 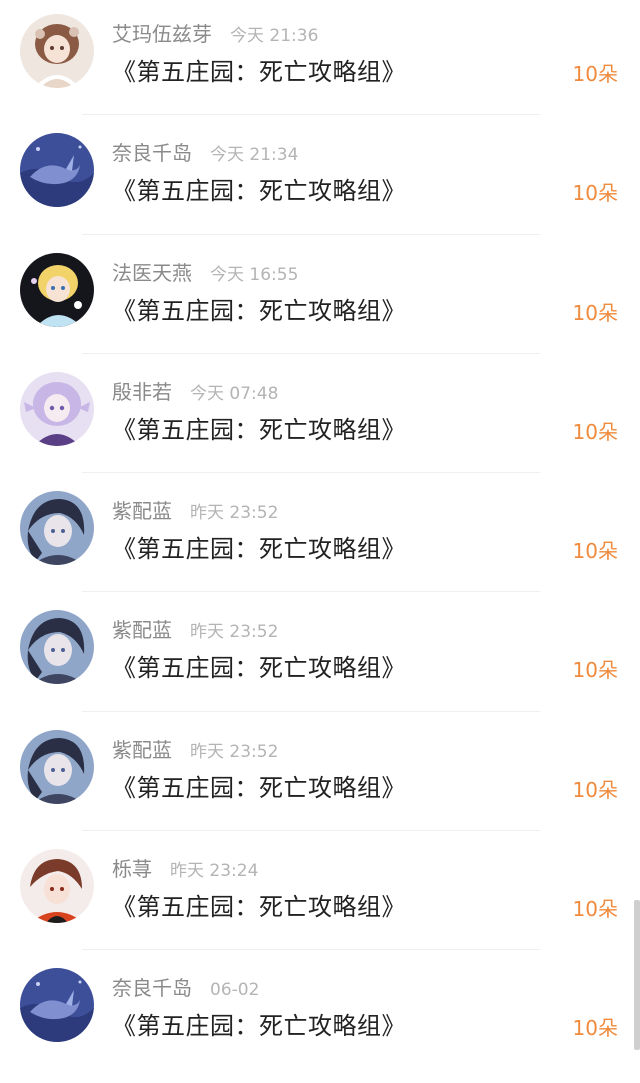 What do you see at coordinates (254, 274) in the screenshot?
I see `timestamp: 今天 16:55` at bounding box center [254, 274].